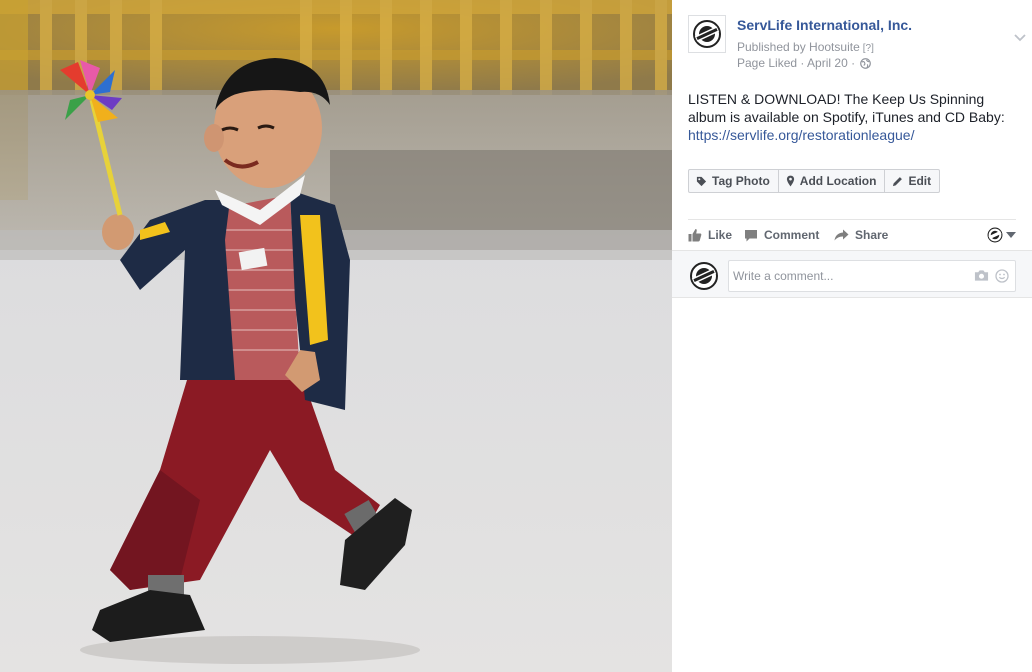  Describe the element at coordinates (751, 235) in the screenshot. I see `comment-icon` at that location.